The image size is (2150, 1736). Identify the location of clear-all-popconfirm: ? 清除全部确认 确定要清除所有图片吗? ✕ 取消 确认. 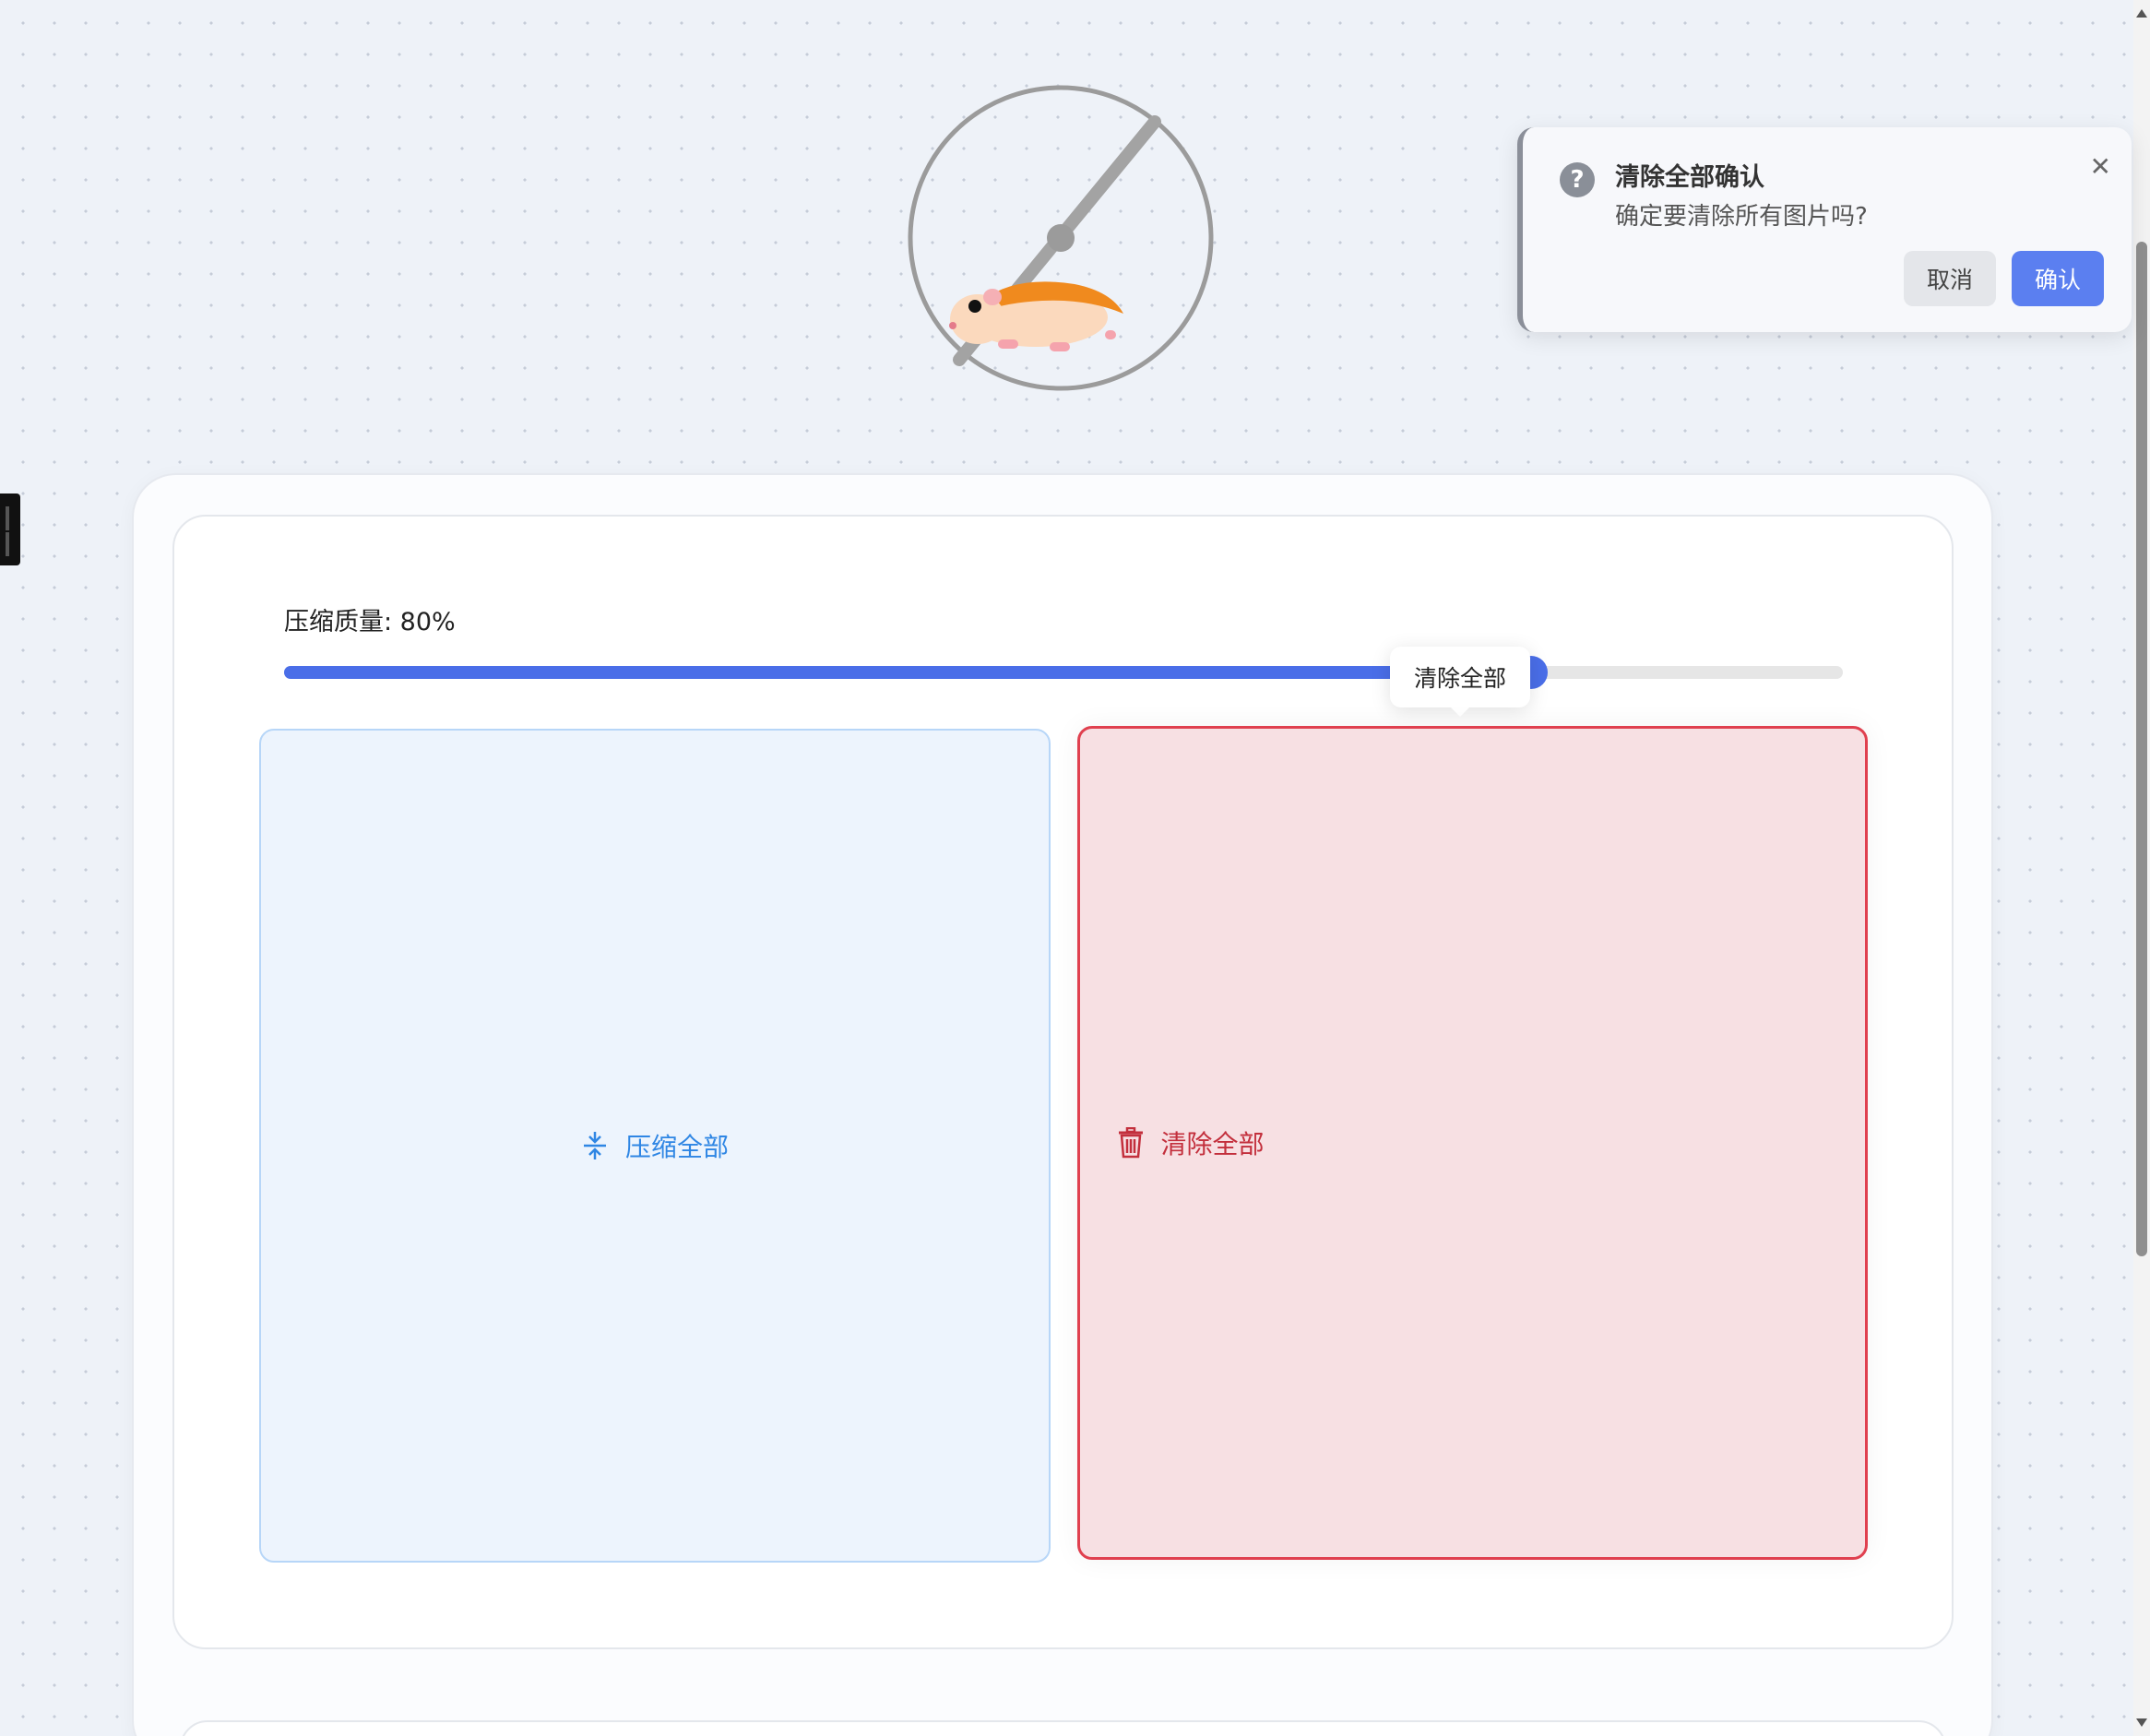
(1824, 229).